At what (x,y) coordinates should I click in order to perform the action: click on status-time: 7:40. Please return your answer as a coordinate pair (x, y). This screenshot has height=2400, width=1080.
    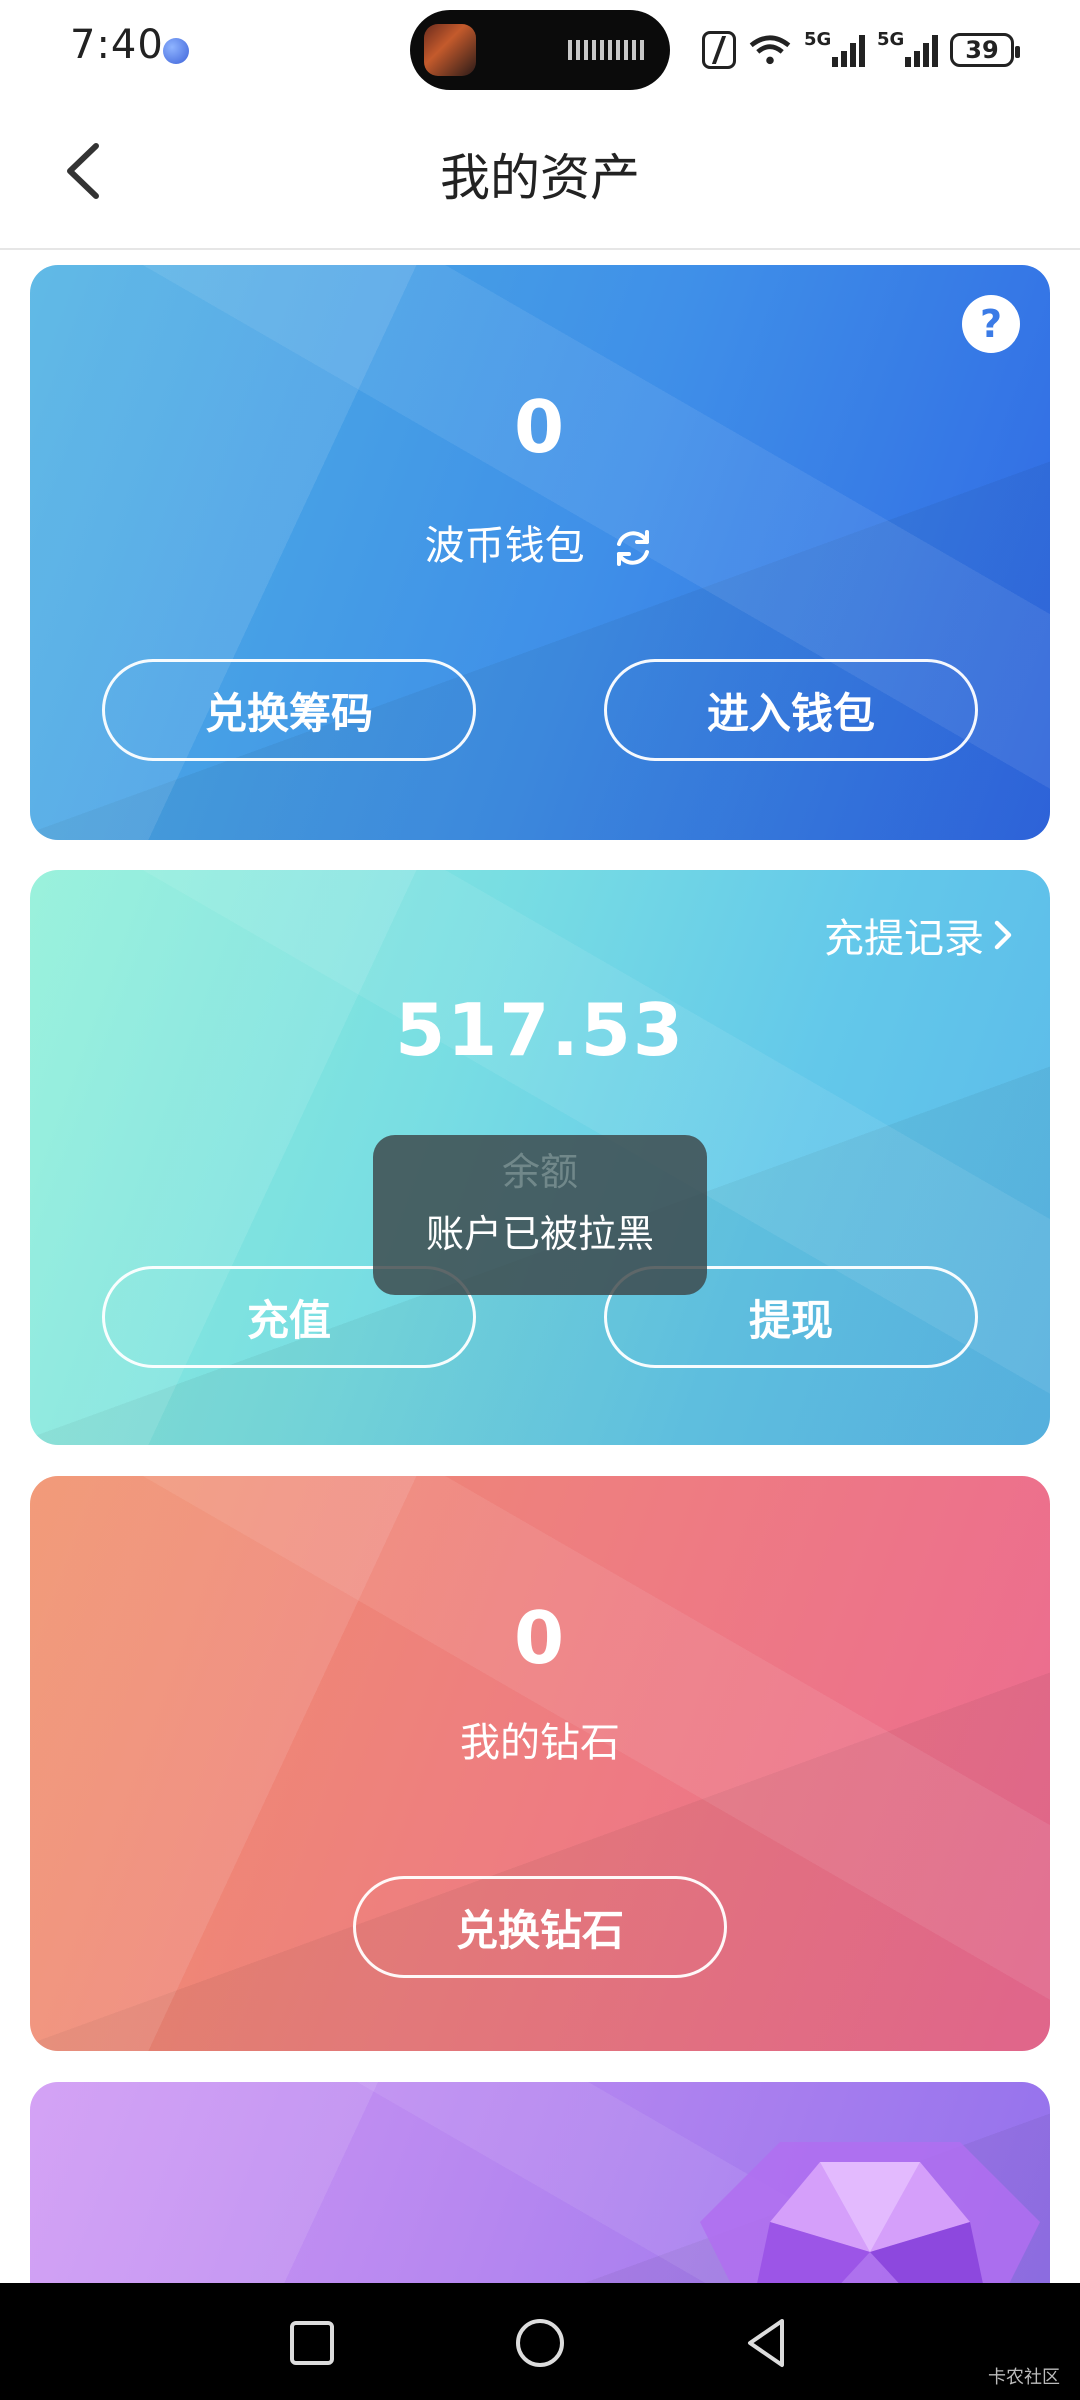
    Looking at the image, I should click on (117, 45).